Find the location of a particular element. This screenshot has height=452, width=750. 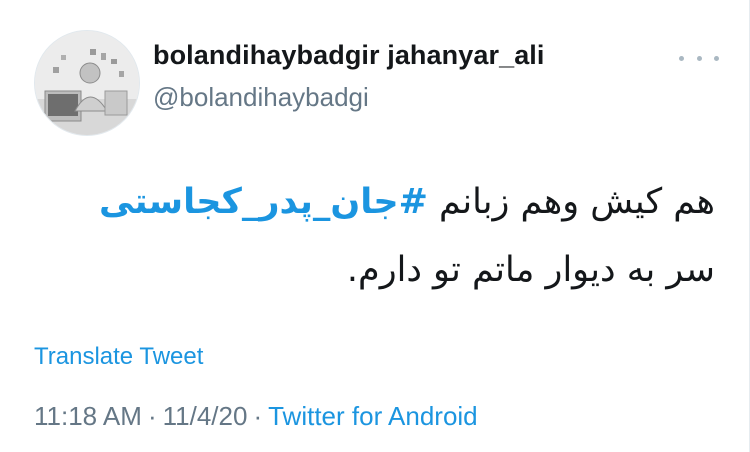

translate-tweet-link: Translate Tweet is located at coordinates (118, 357).